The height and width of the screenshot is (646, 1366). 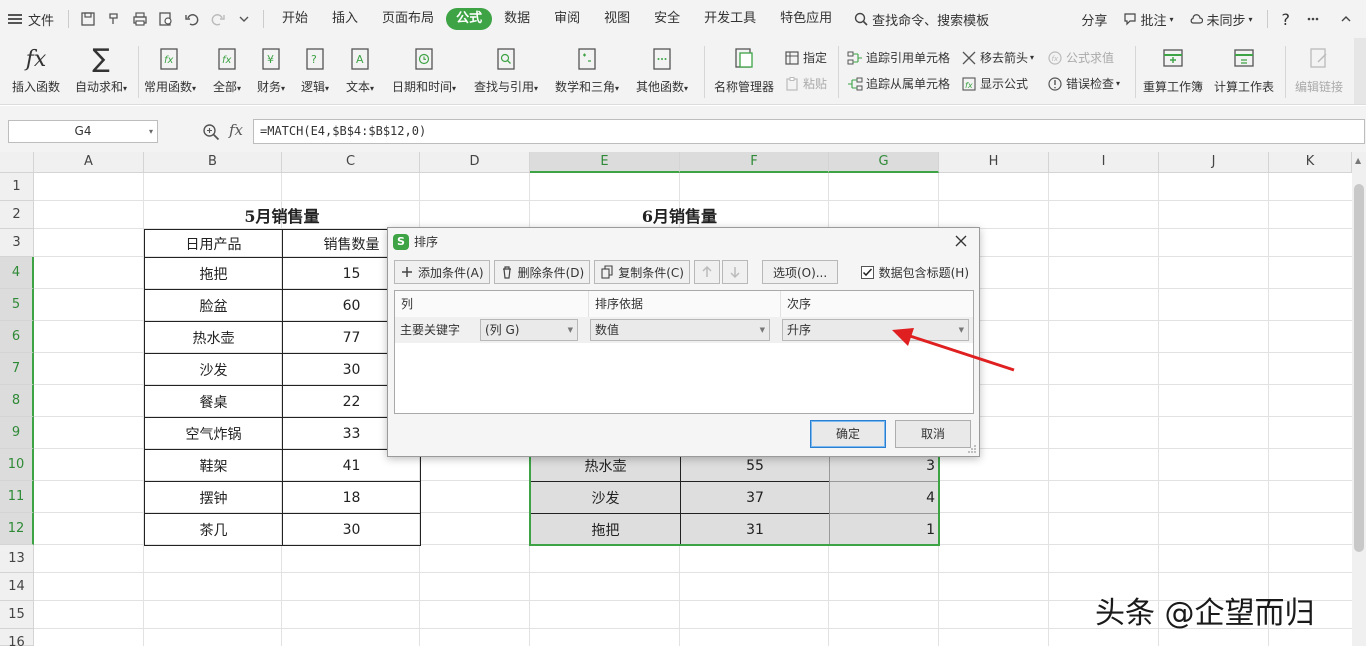 I want to click on tab-view: 视图, so click(x=617, y=19).